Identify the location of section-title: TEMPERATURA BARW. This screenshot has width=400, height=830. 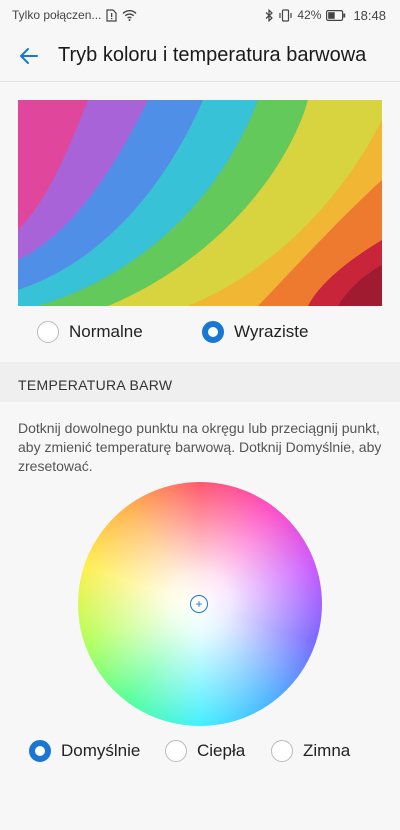
(95, 385).